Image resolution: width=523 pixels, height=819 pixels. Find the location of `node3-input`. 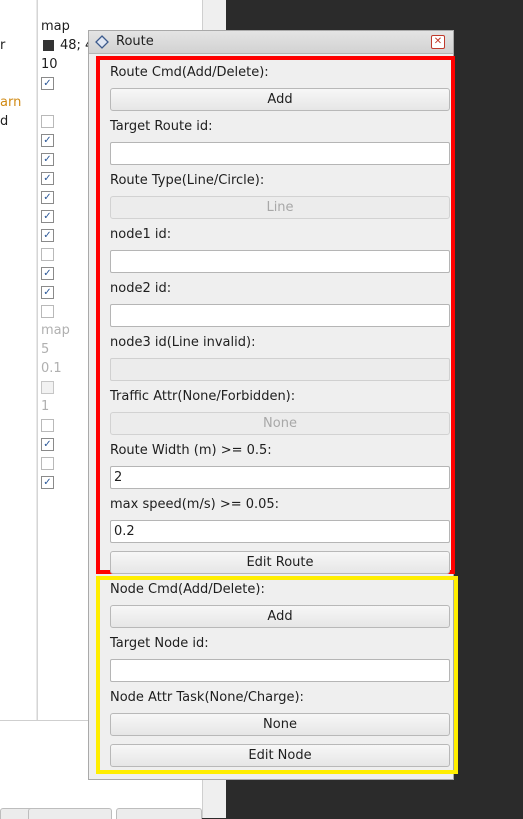

node3-input is located at coordinates (280, 369).